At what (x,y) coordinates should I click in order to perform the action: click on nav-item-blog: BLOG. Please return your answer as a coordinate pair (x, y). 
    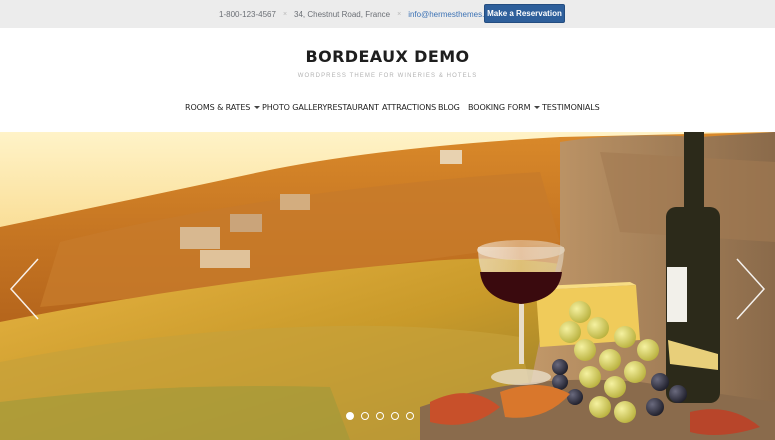
    Looking at the image, I should click on (449, 107).